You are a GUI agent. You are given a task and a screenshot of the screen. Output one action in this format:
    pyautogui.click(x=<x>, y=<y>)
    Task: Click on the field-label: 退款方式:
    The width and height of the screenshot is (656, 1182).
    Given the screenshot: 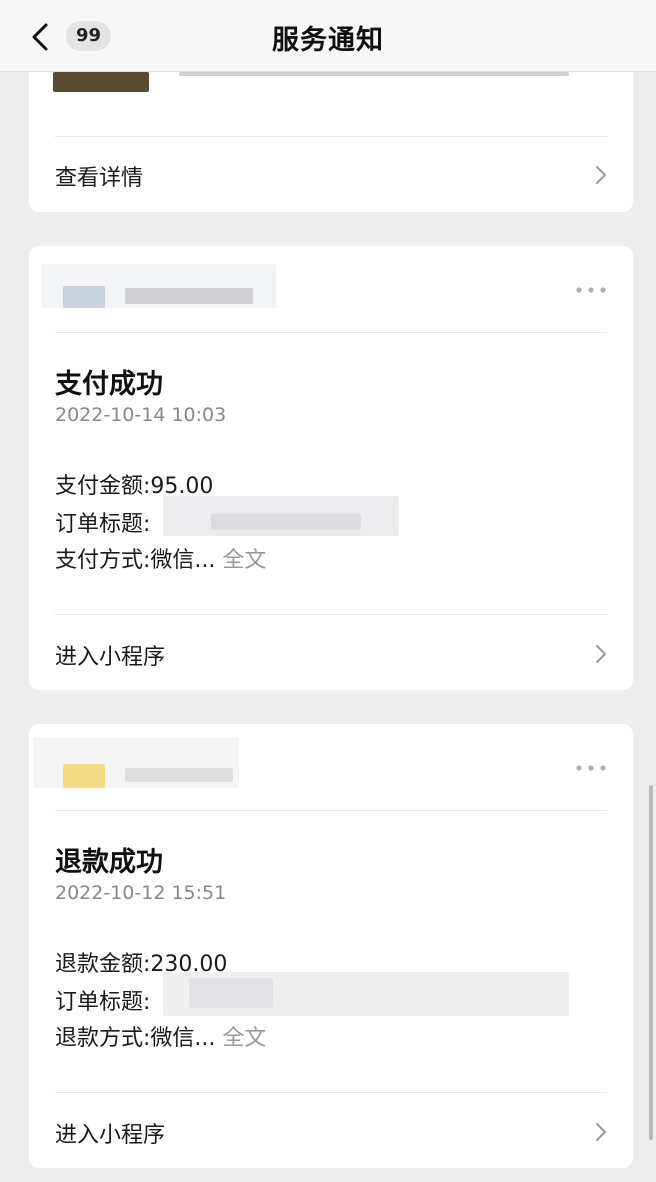 What is the action you would take?
    pyautogui.click(x=103, y=1038)
    